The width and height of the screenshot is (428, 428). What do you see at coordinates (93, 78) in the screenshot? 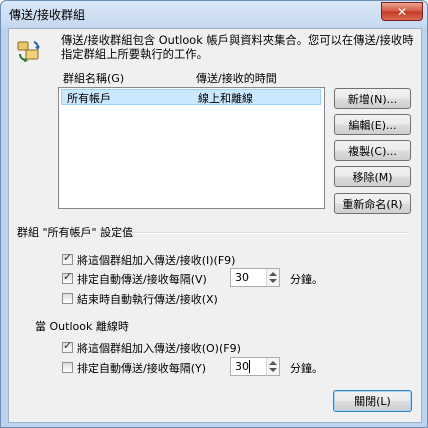
I see `column-header-group-name: 群組名稱(G)` at bounding box center [93, 78].